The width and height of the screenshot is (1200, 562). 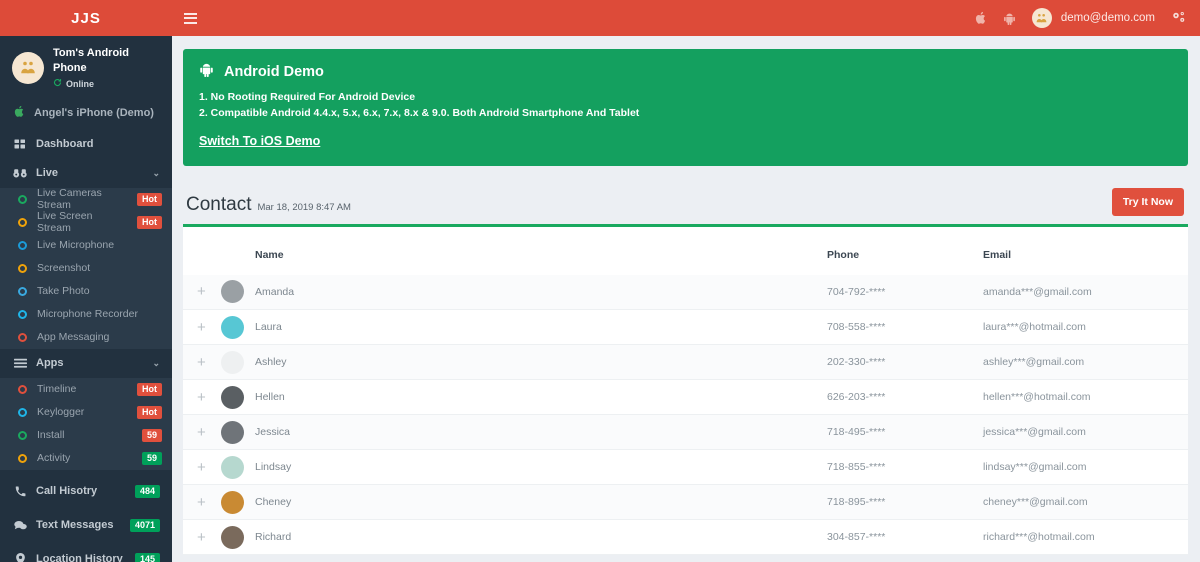 What do you see at coordinates (685, 251) in the screenshot?
I see `table-header-row: Name Phone Email` at bounding box center [685, 251].